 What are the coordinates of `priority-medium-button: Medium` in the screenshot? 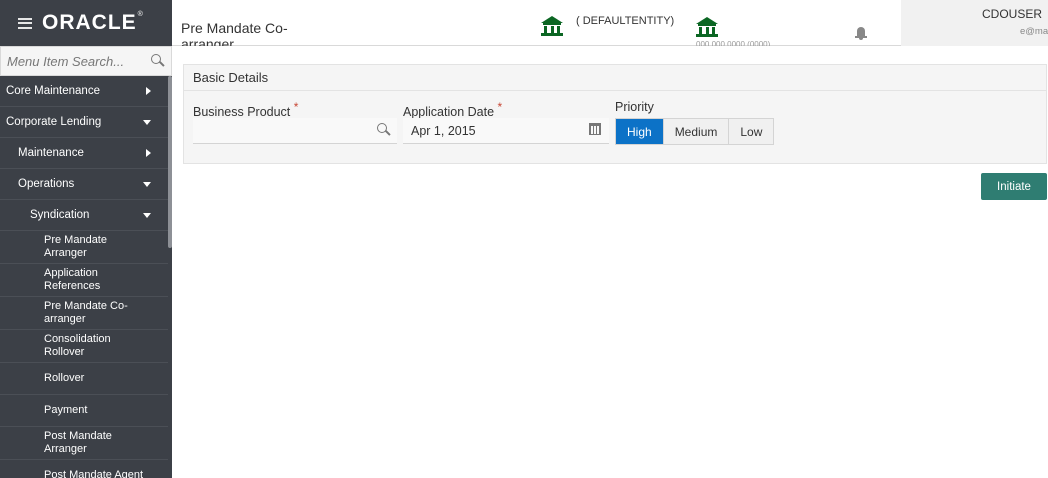 It's located at (696, 131).